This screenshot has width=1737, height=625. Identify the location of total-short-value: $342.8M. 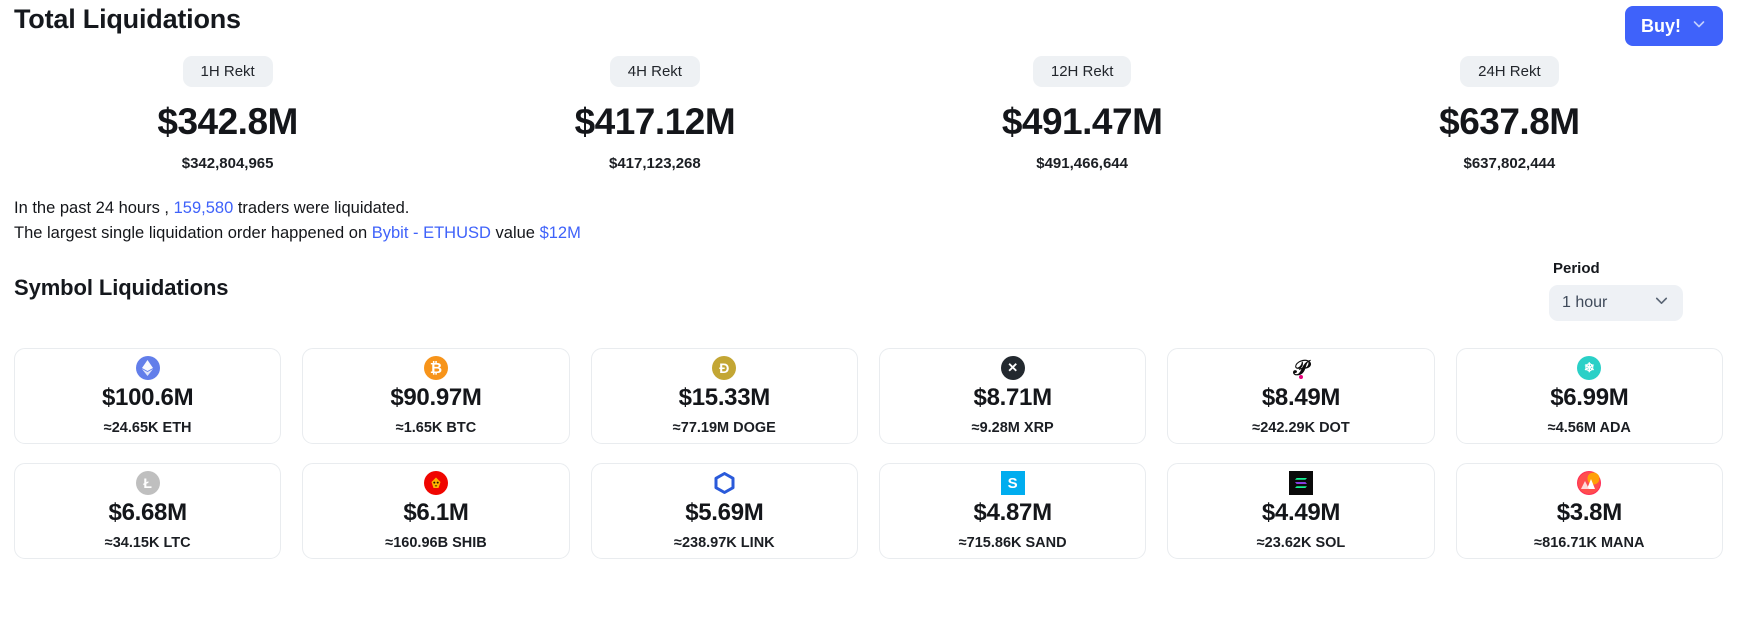
(227, 121).